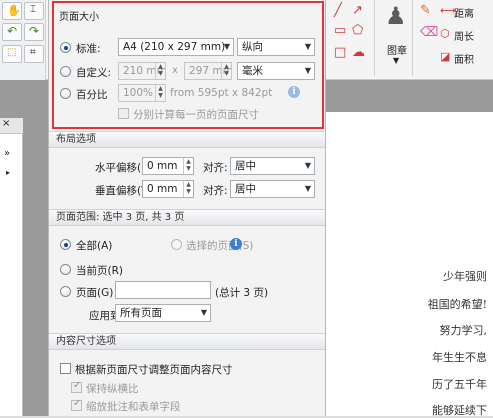  What do you see at coordinates (464, 35) in the screenshot?
I see `perimeter-tool-label: 周长` at bounding box center [464, 35].